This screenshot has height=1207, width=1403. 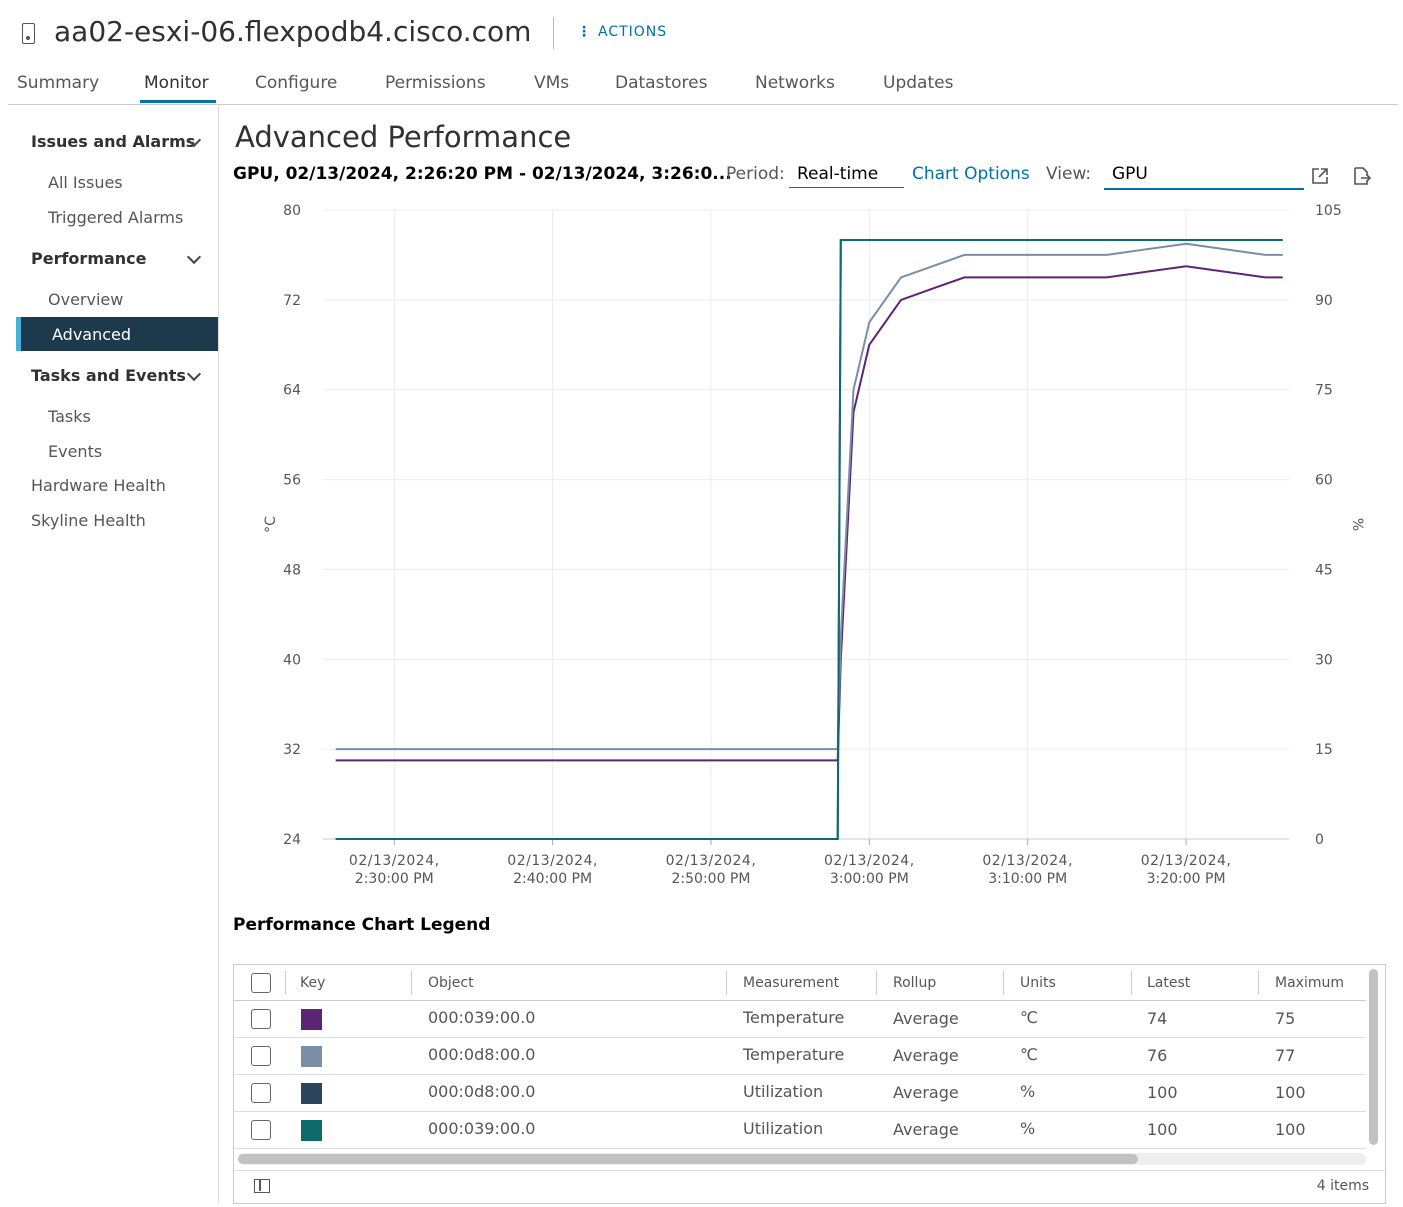 What do you see at coordinates (1357, 524) in the screenshot?
I see `y-axis-label-right: %` at bounding box center [1357, 524].